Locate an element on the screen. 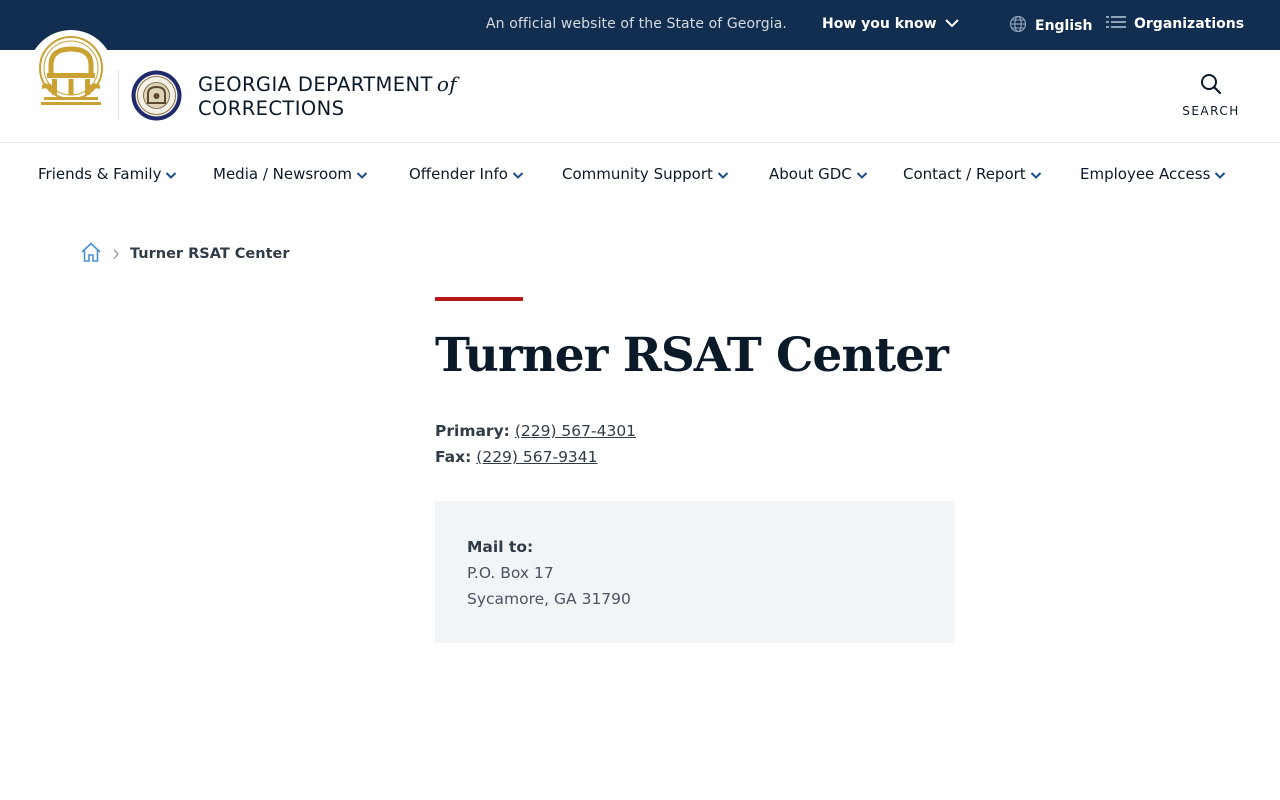 This screenshot has height=800, width=1280. mail-line-2: Sycamore, GA 31790 is located at coordinates (549, 599).